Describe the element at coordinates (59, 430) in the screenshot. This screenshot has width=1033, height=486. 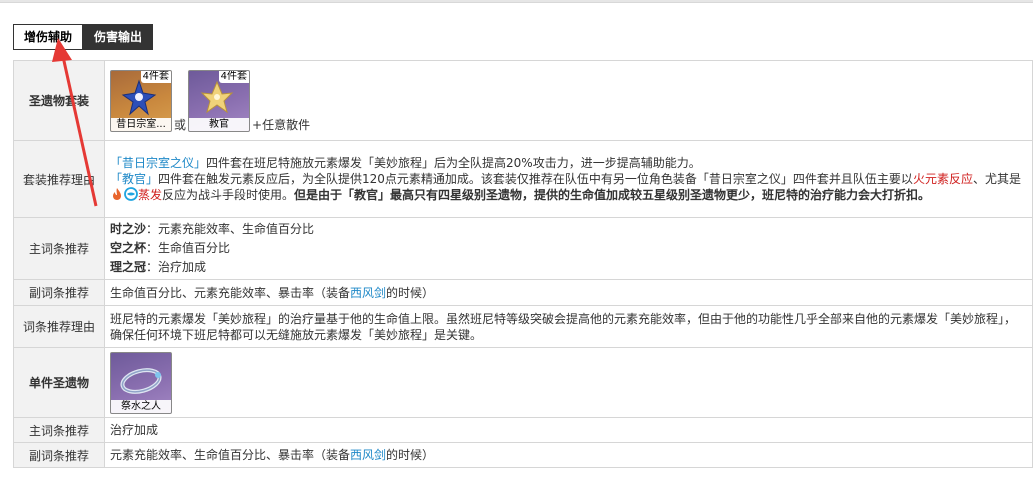
I see `single-main-label: 主词条推荐` at that location.